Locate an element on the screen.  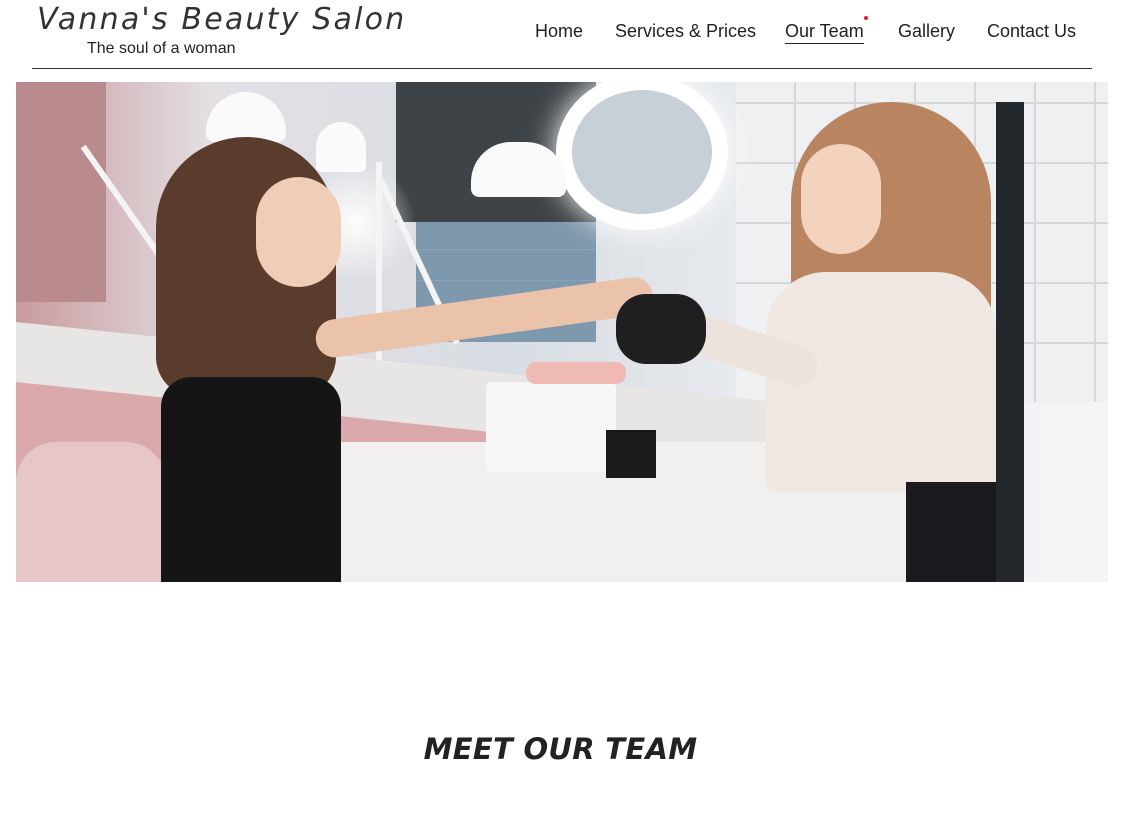
ring-light is located at coordinates (642, 156).